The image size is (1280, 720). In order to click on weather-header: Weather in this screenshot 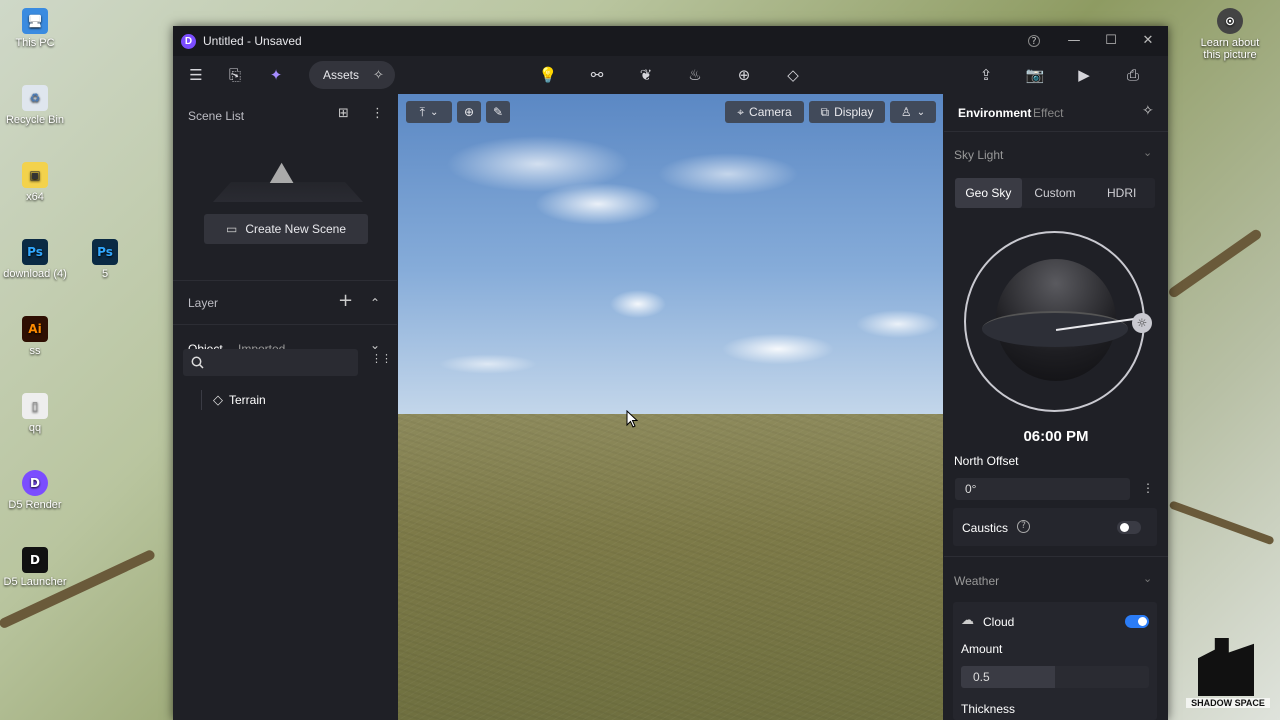, I will do `click(976, 581)`.